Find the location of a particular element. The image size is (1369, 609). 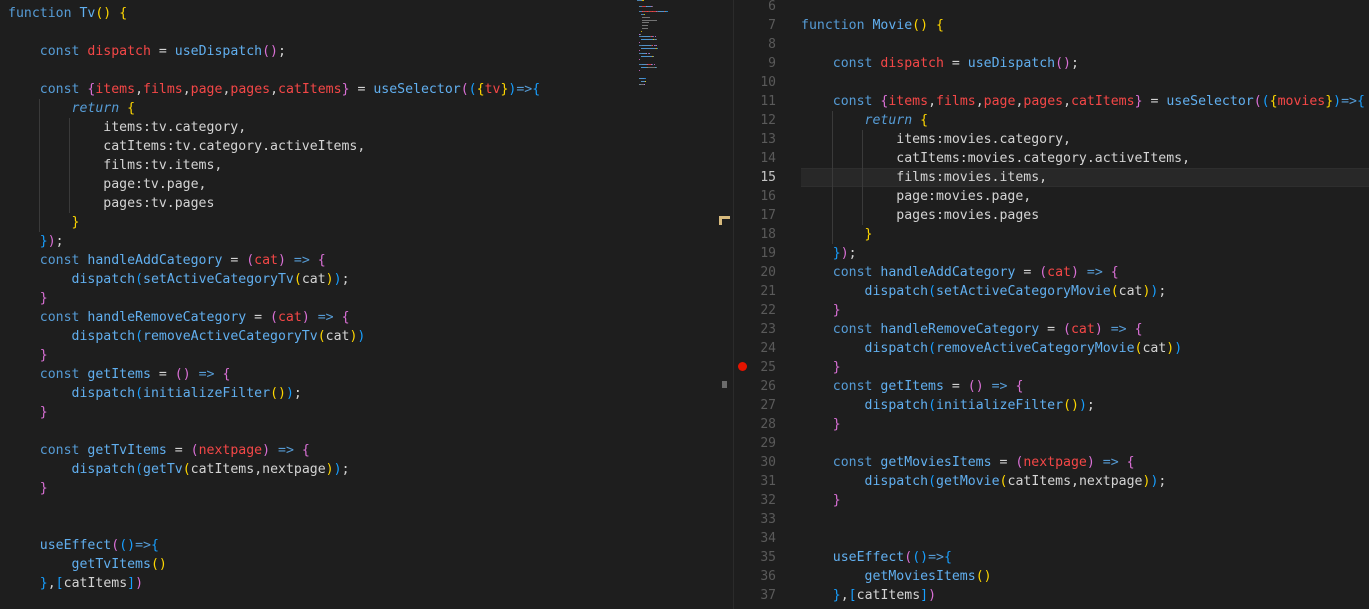

code-line: 9 const dispatch = useDispatch(); is located at coordinates (1051, 63).